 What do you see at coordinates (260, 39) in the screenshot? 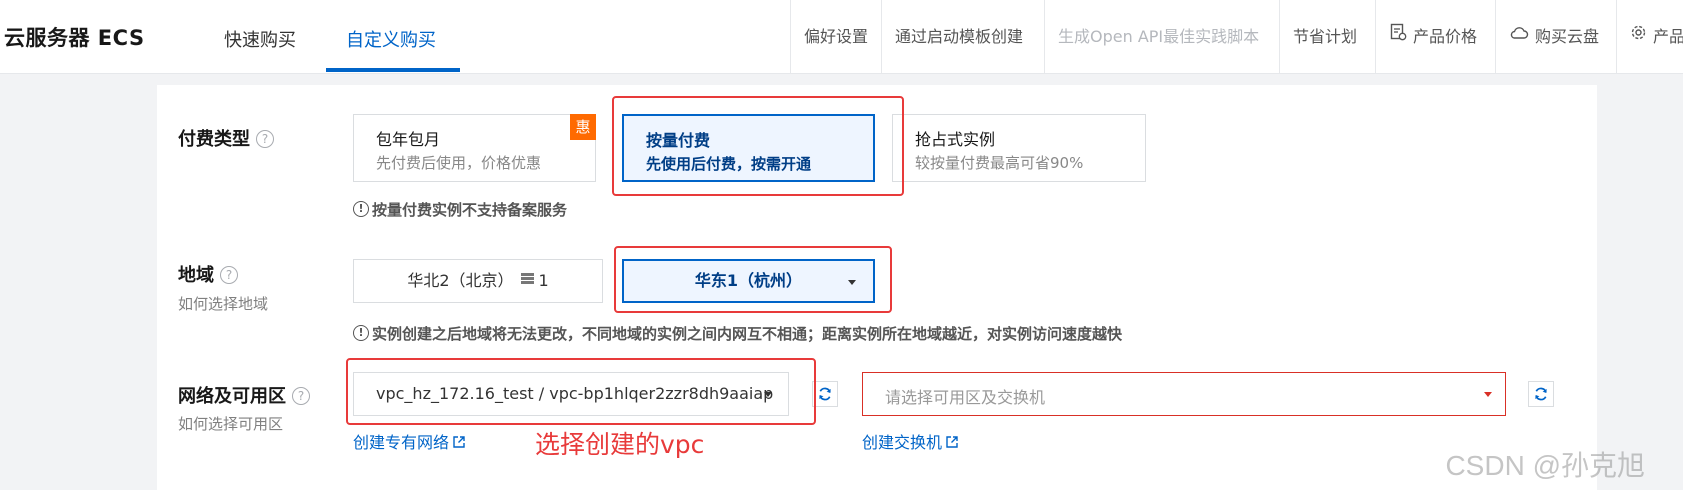
I see `tab-quick-buy: 快速购买` at bounding box center [260, 39].